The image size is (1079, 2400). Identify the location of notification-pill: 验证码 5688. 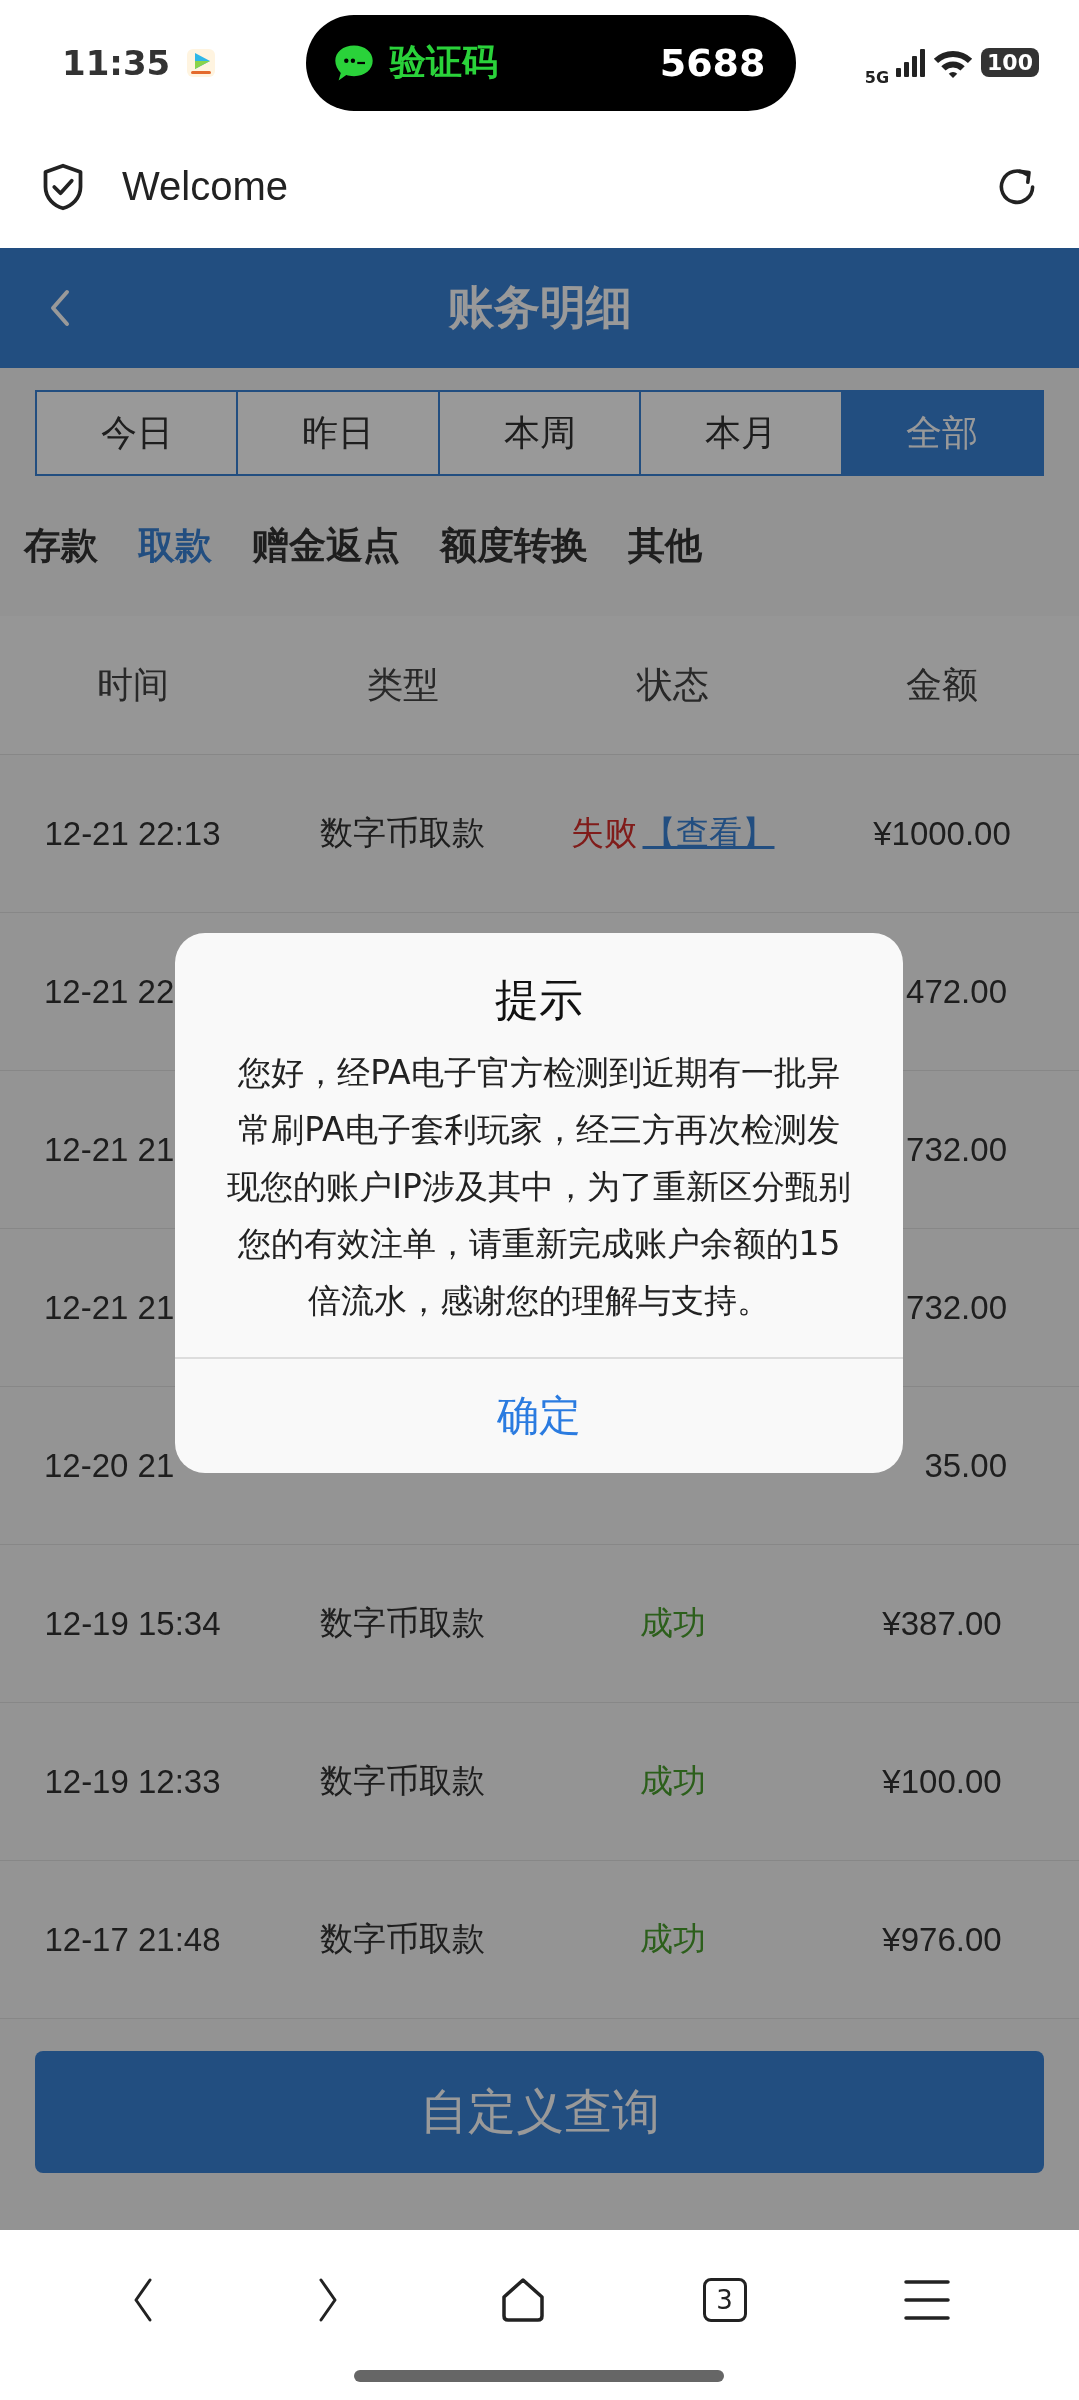
(550, 62).